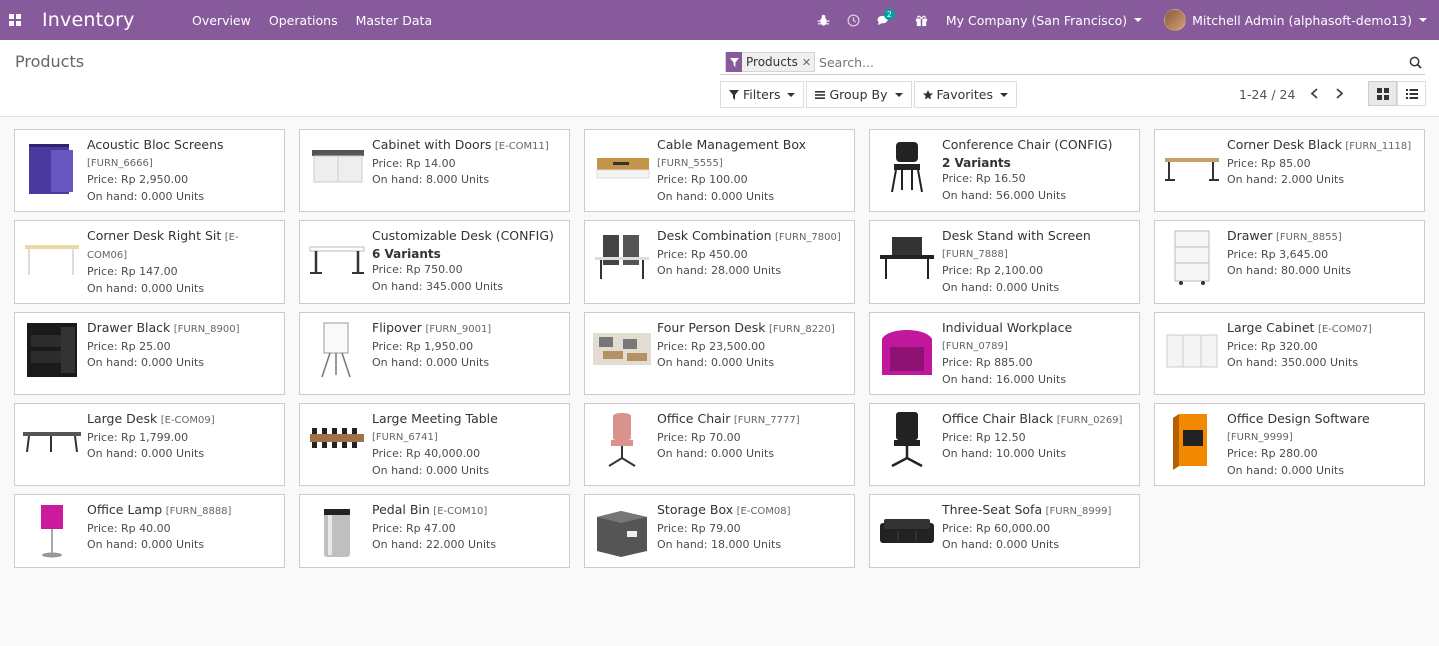 Image resolution: width=1439 pixels, height=646 pixels. I want to click on filters-button: Filters, so click(762, 94).